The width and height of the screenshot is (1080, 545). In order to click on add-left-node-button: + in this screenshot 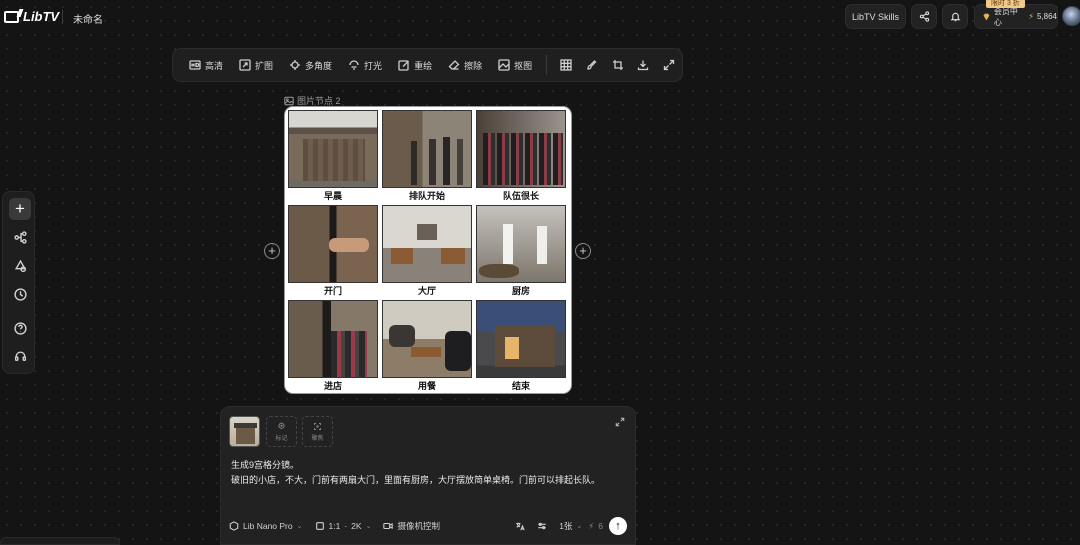, I will do `click(272, 251)`.